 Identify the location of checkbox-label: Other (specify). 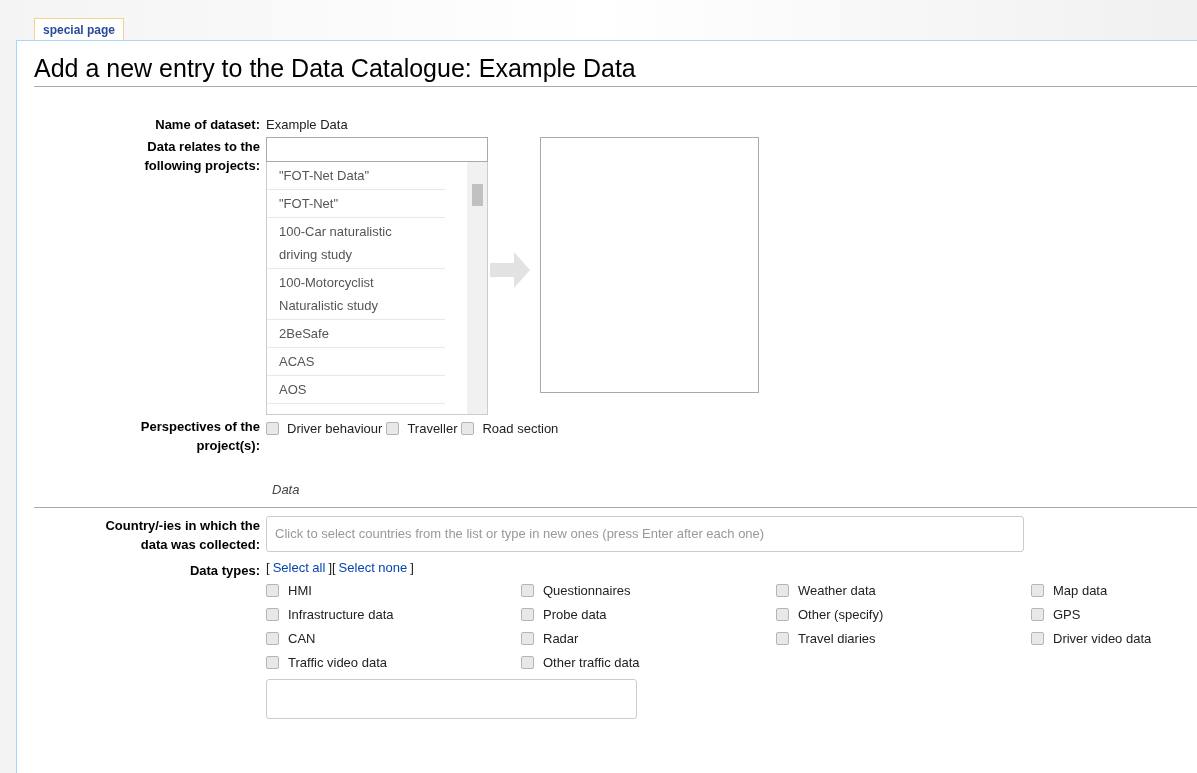
(841, 614).